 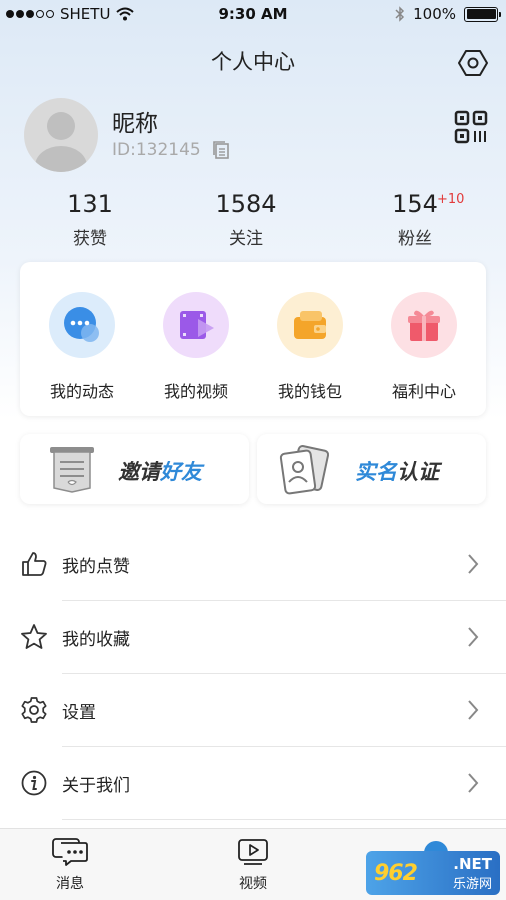 What do you see at coordinates (423, 391) in the screenshot?
I see `quick-welfare-center-label: 福利中心` at bounding box center [423, 391].